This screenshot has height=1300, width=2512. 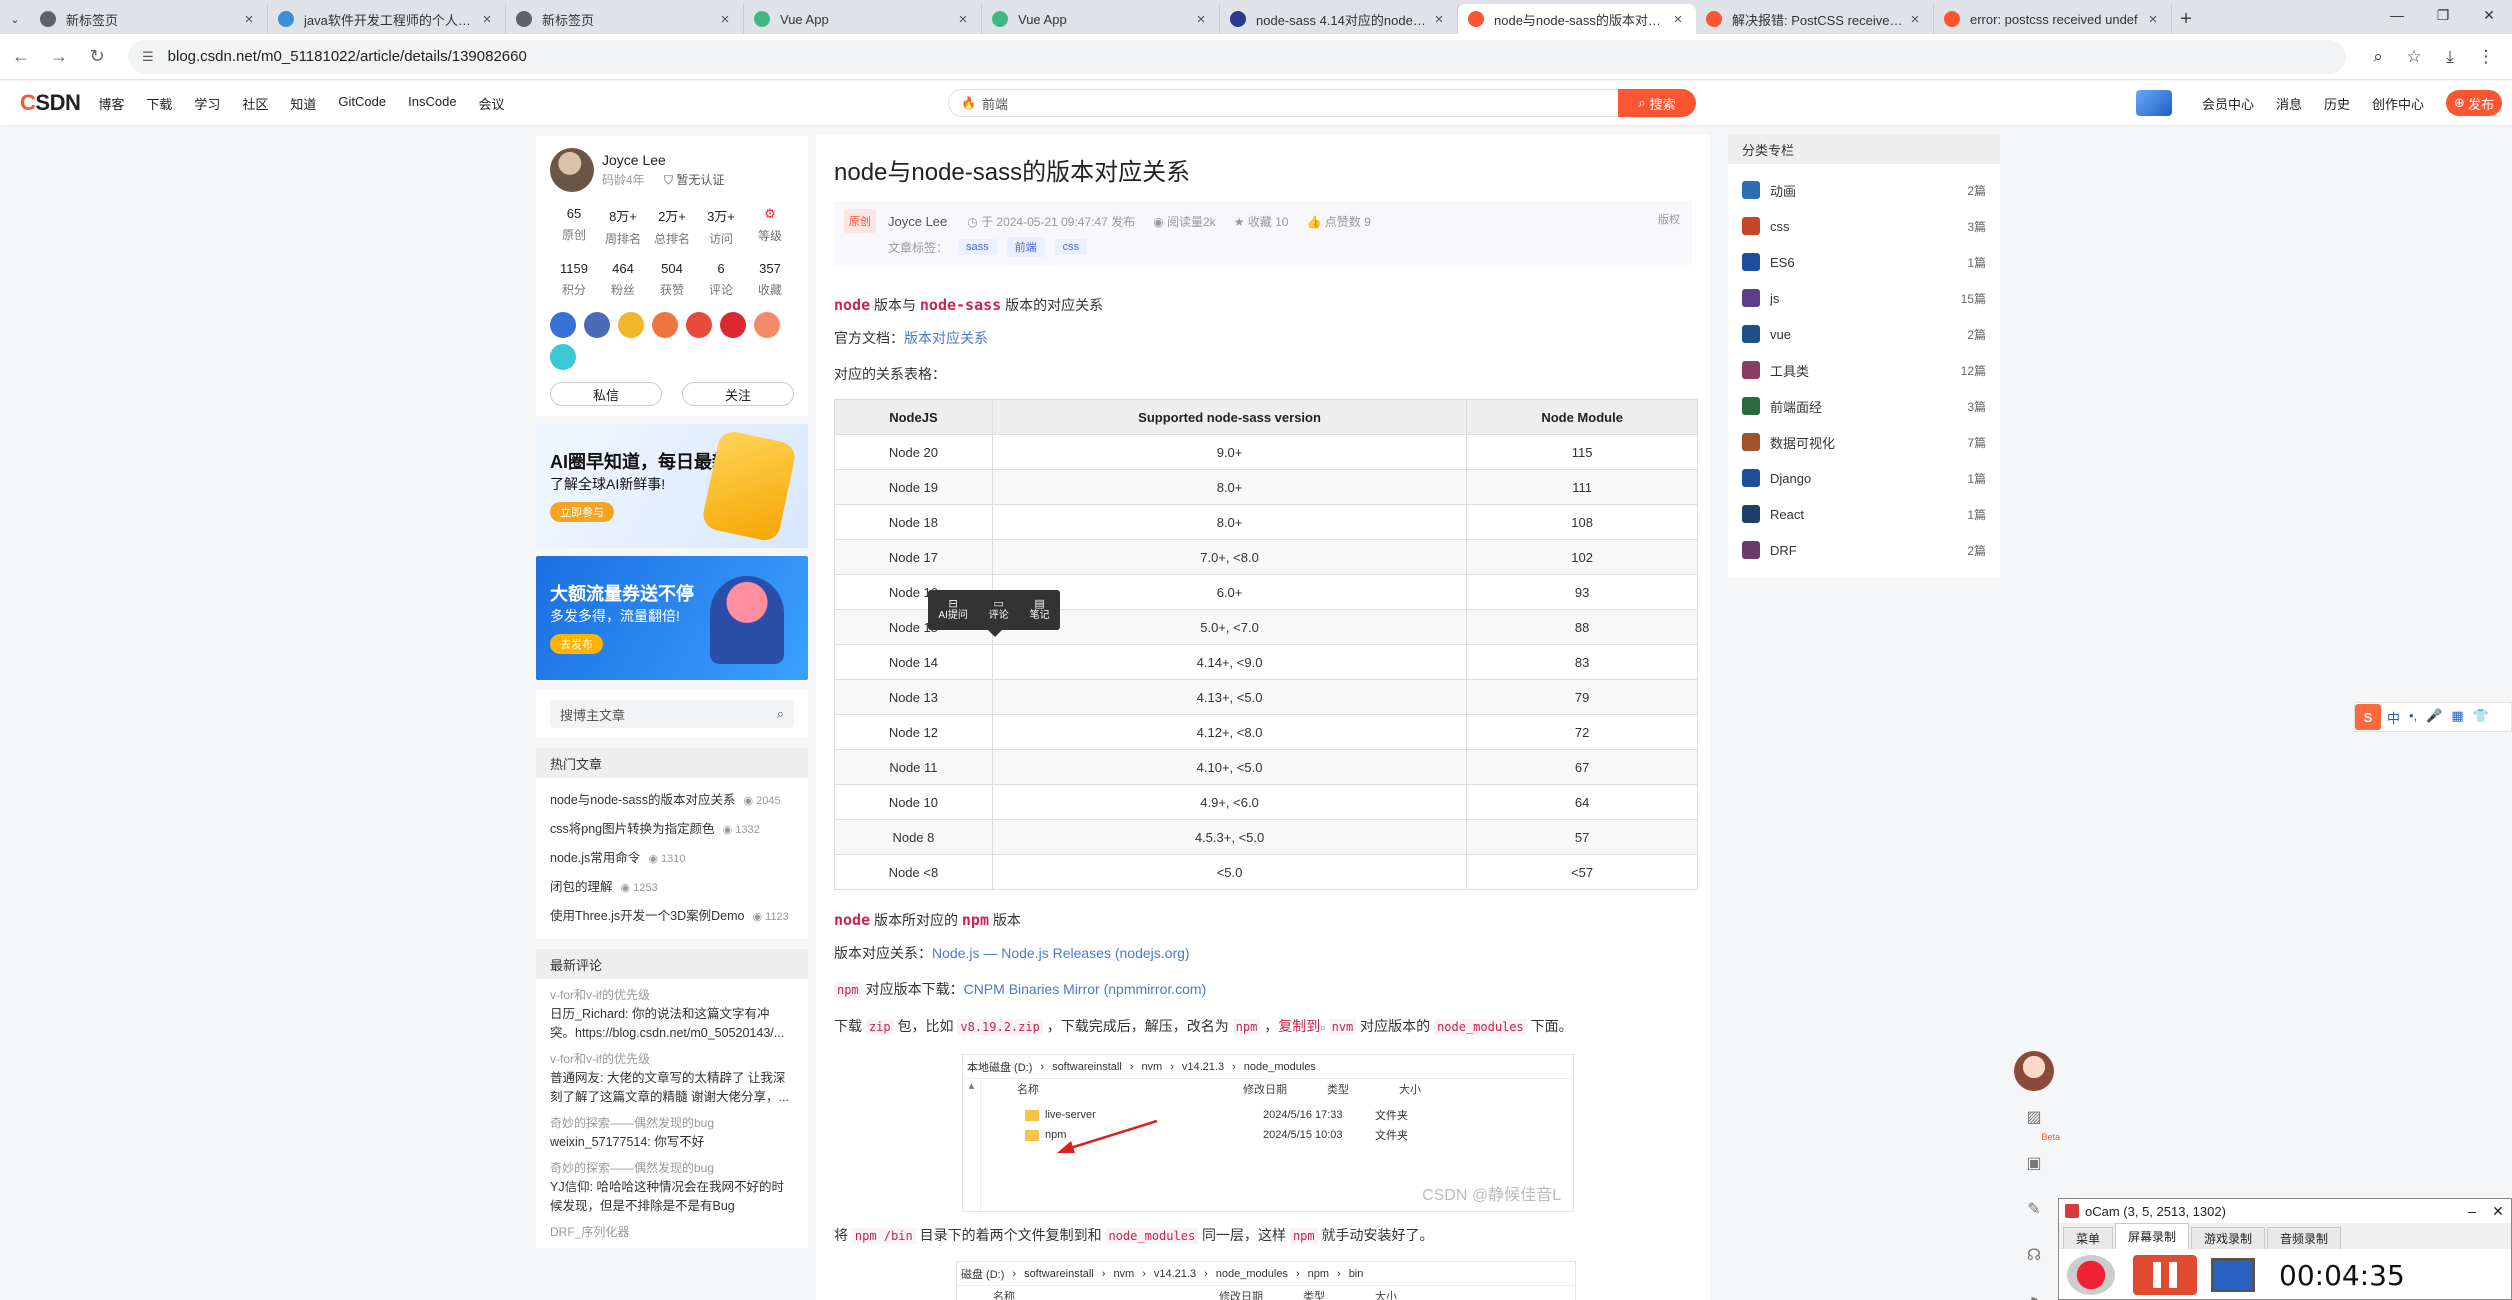 I want to click on nav-link: InsCode, so click(x=432, y=103).